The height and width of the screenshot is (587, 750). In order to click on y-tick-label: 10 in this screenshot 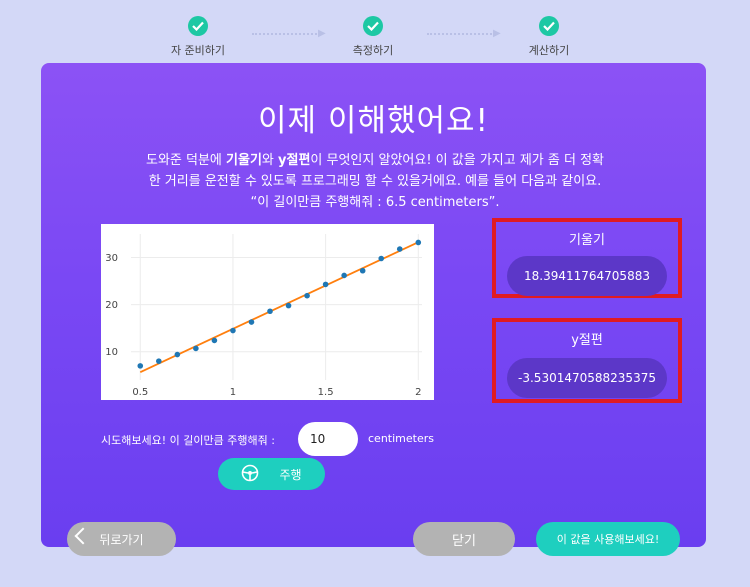, I will do `click(111, 352)`.